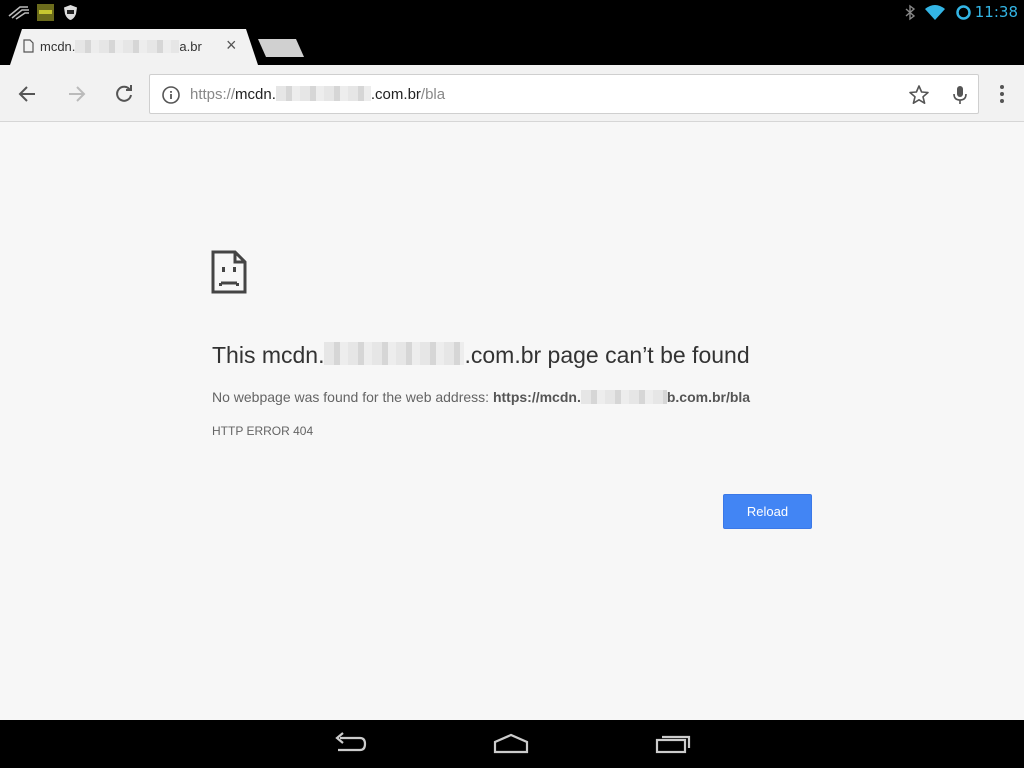  I want to click on new-tab-button, so click(281, 48).